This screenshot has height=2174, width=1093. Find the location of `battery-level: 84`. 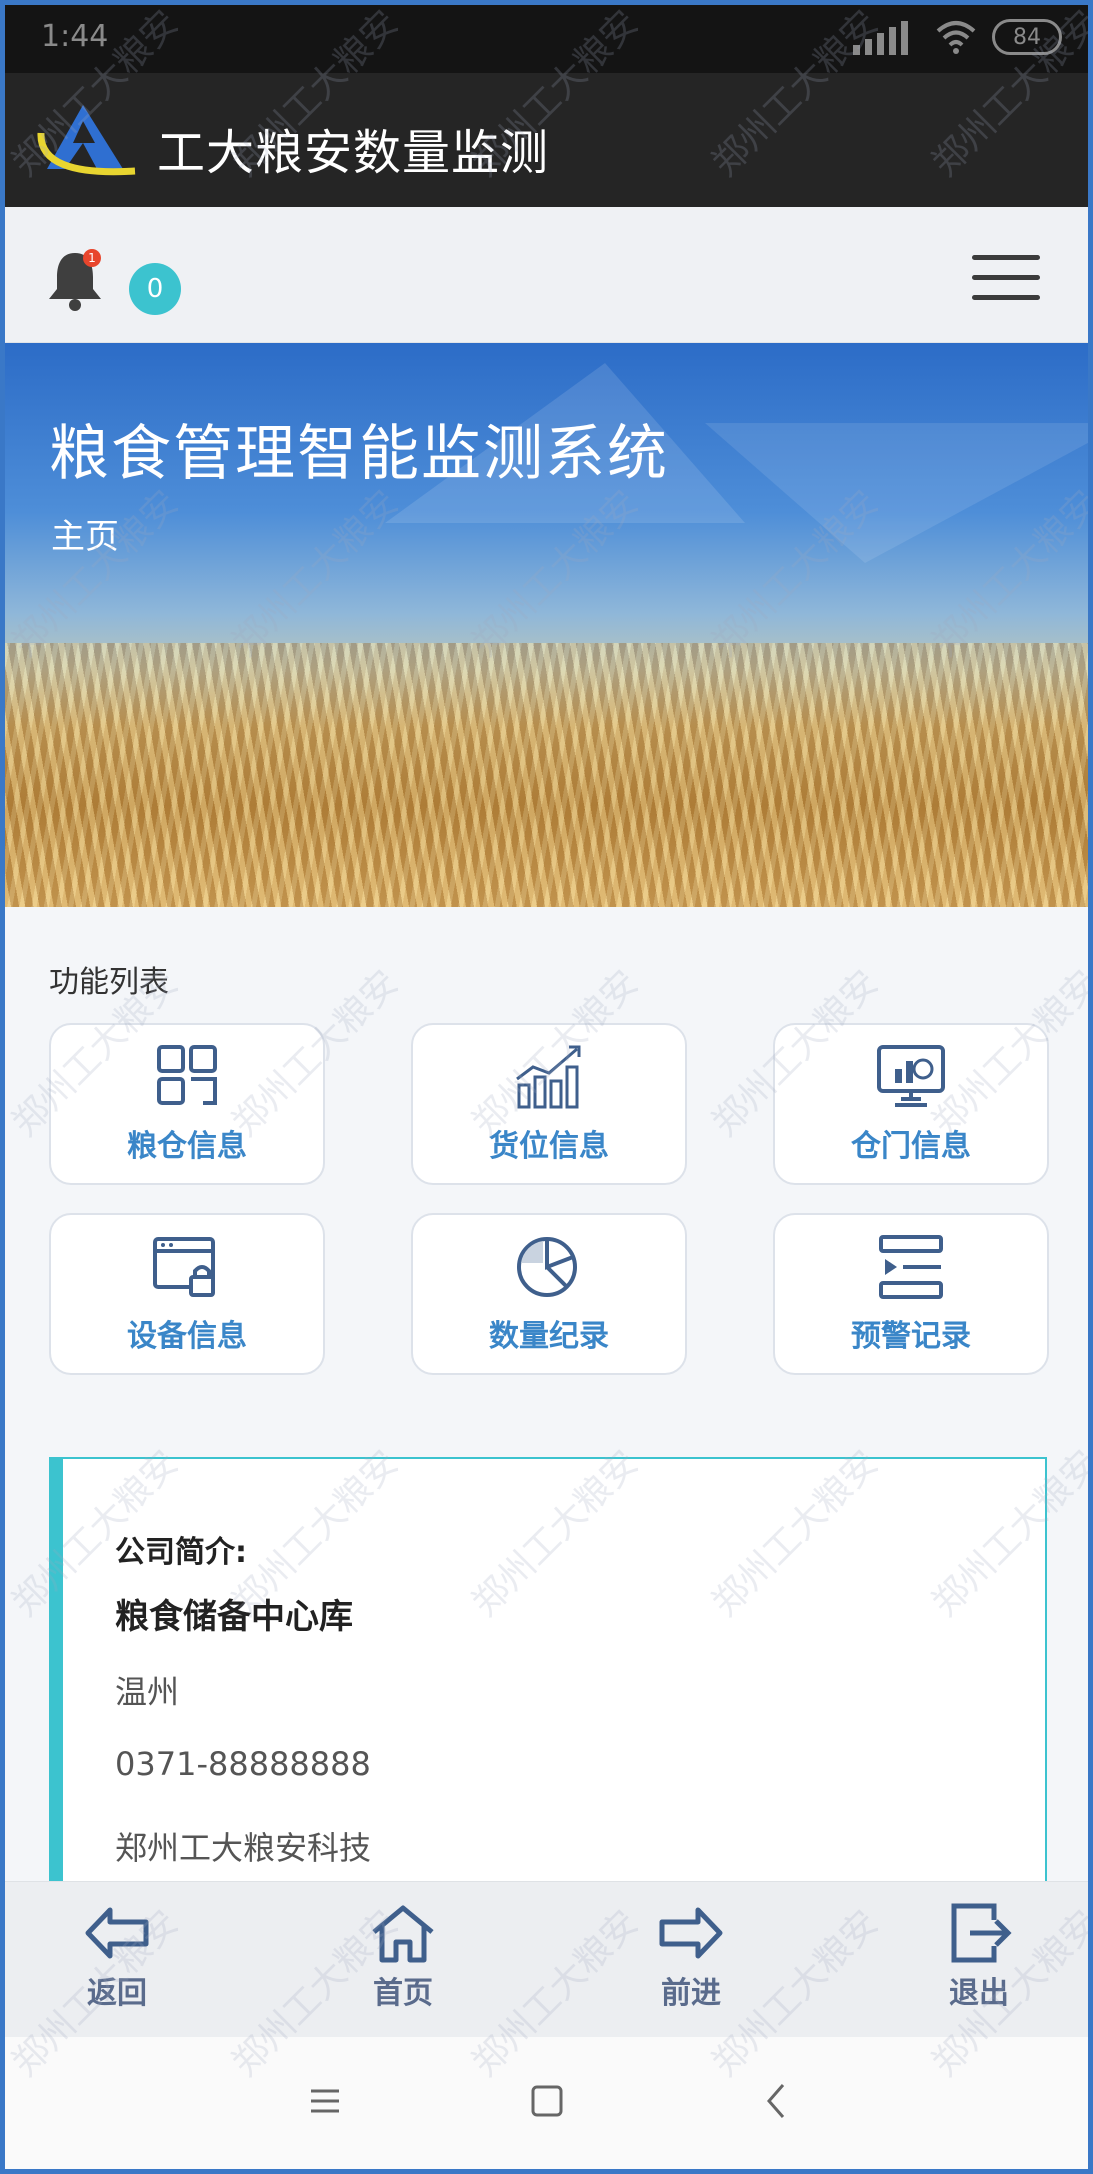

battery-level: 84 is located at coordinates (1027, 37).